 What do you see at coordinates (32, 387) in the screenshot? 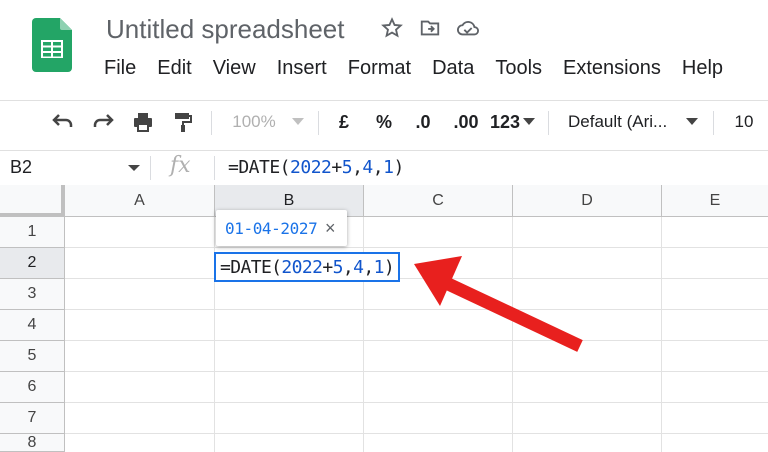
I see `row-header-6: 6` at bounding box center [32, 387].